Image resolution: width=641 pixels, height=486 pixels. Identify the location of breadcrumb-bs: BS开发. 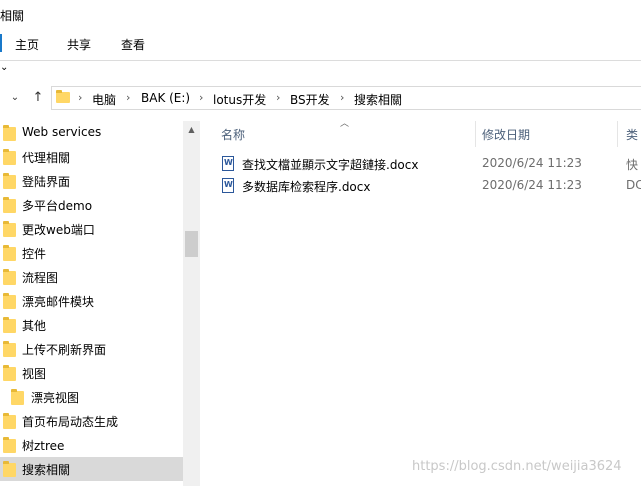
(310, 99).